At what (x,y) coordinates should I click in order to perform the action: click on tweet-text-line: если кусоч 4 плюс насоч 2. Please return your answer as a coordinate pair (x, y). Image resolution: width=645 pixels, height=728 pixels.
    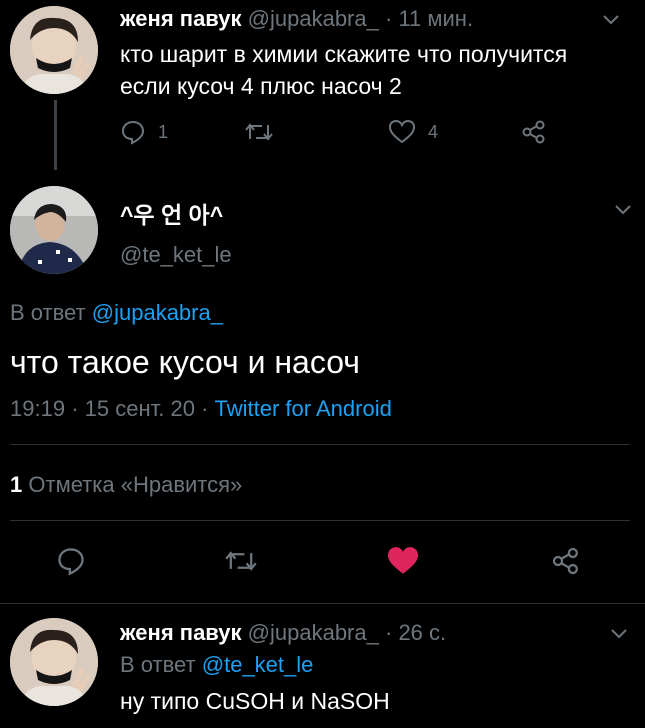
    Looking at the image, I should click on (261, 86).